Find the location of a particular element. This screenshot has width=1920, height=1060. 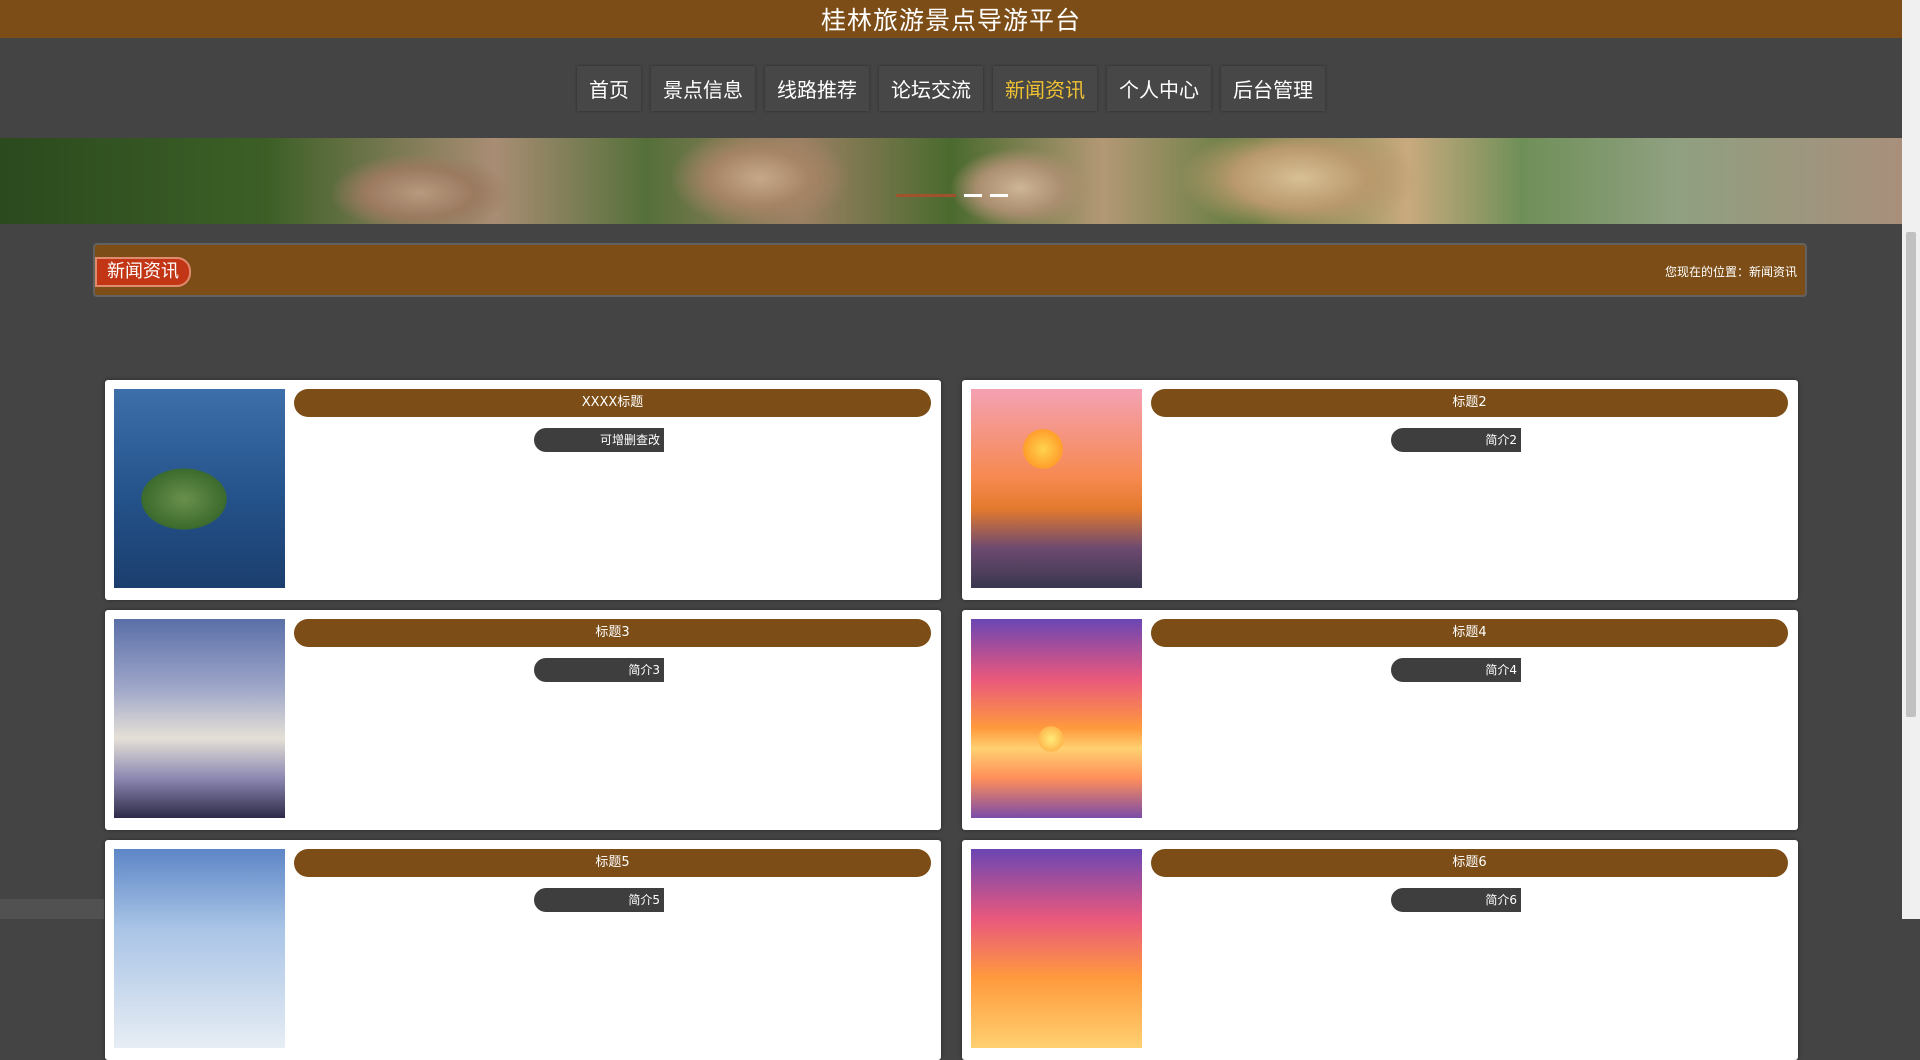

news-brief: 简介3 is located at coordinates (599, 670).